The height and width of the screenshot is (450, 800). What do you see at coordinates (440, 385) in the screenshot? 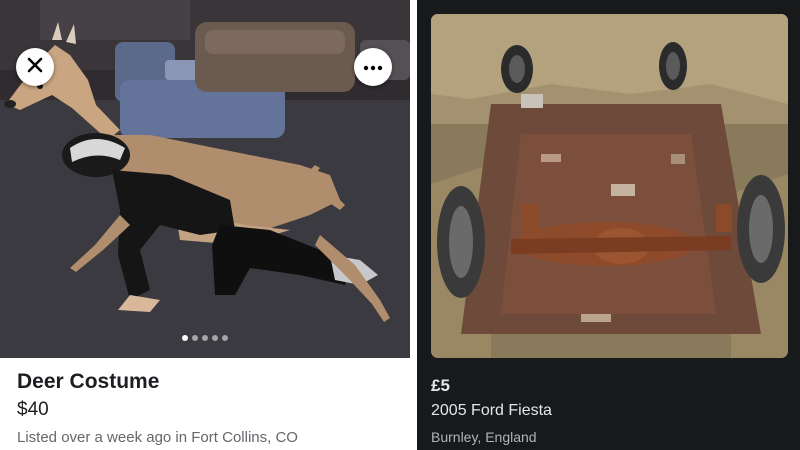
I see `listing-price: £5` at bounding box center [440, 385].